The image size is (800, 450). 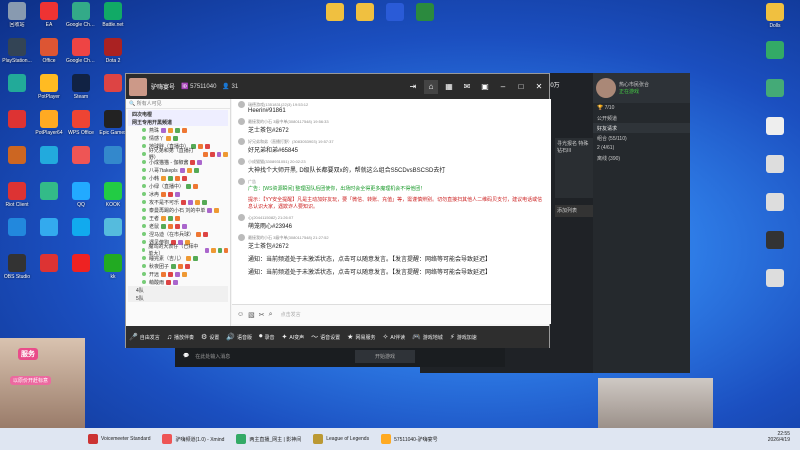 What do you see at coordinates (267, 337) in the screenshot?
I see `toolbar-button-rec: ⏺ 录音` at bounding box center [267, 337].